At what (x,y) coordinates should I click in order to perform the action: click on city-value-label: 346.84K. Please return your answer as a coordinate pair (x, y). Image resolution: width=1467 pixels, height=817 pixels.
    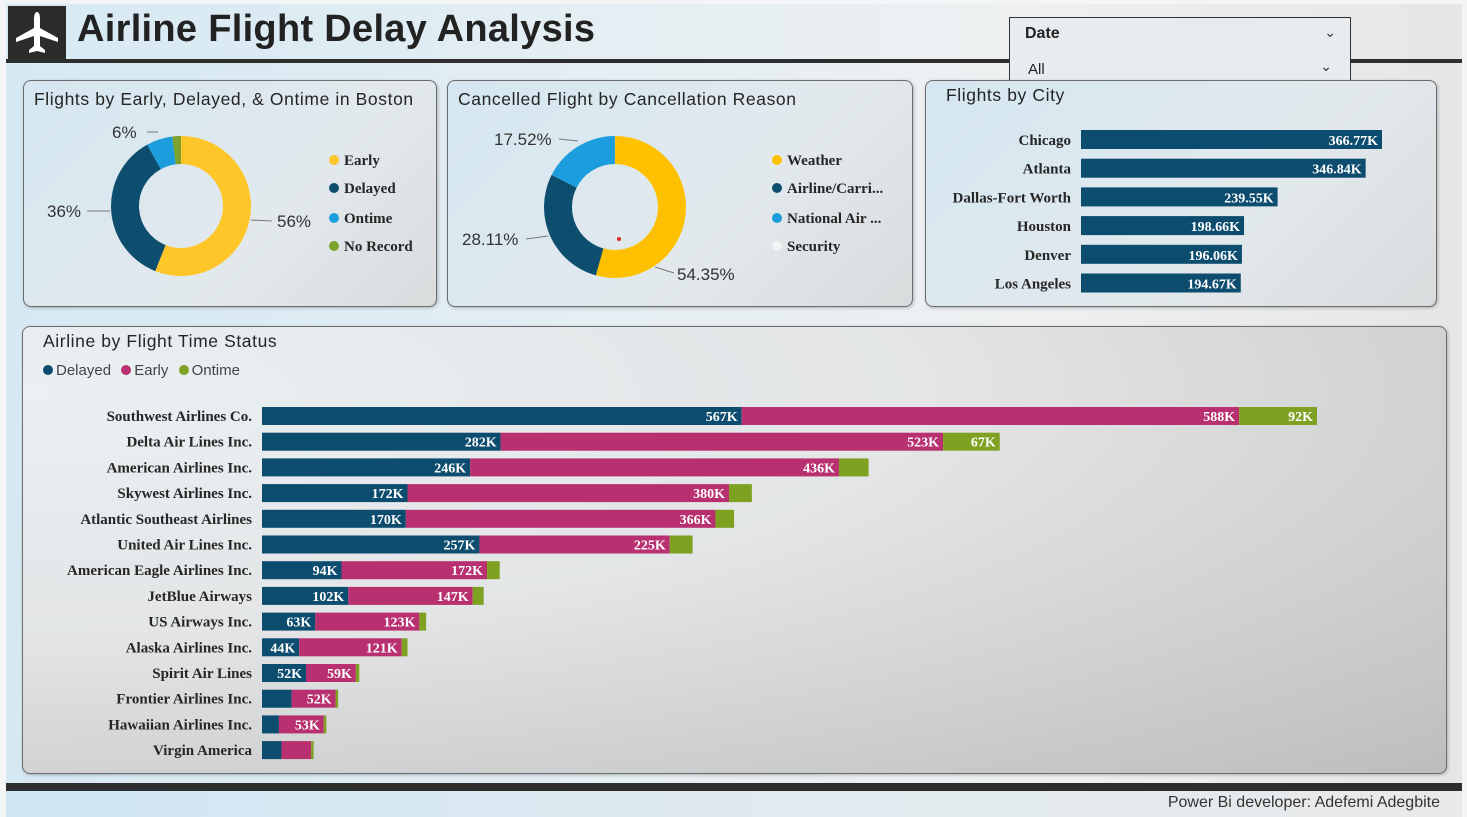
    Looking at the image, I should click on (1337, 170).